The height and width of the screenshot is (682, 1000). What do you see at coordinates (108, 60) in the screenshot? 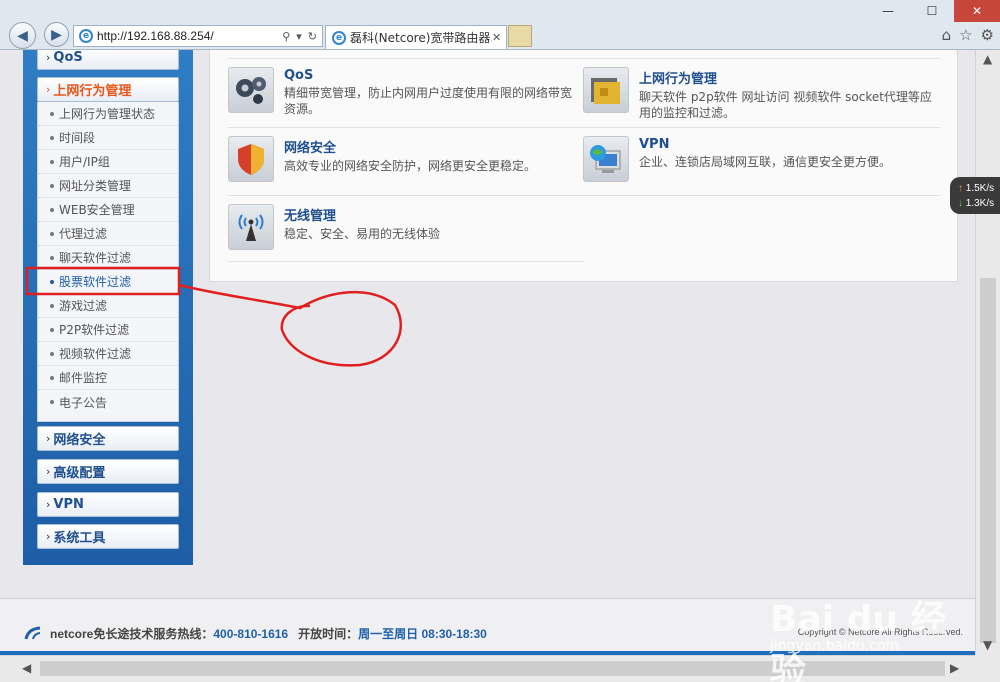
I see `menu-qos: › QoS` at bounding box center [108, 60].